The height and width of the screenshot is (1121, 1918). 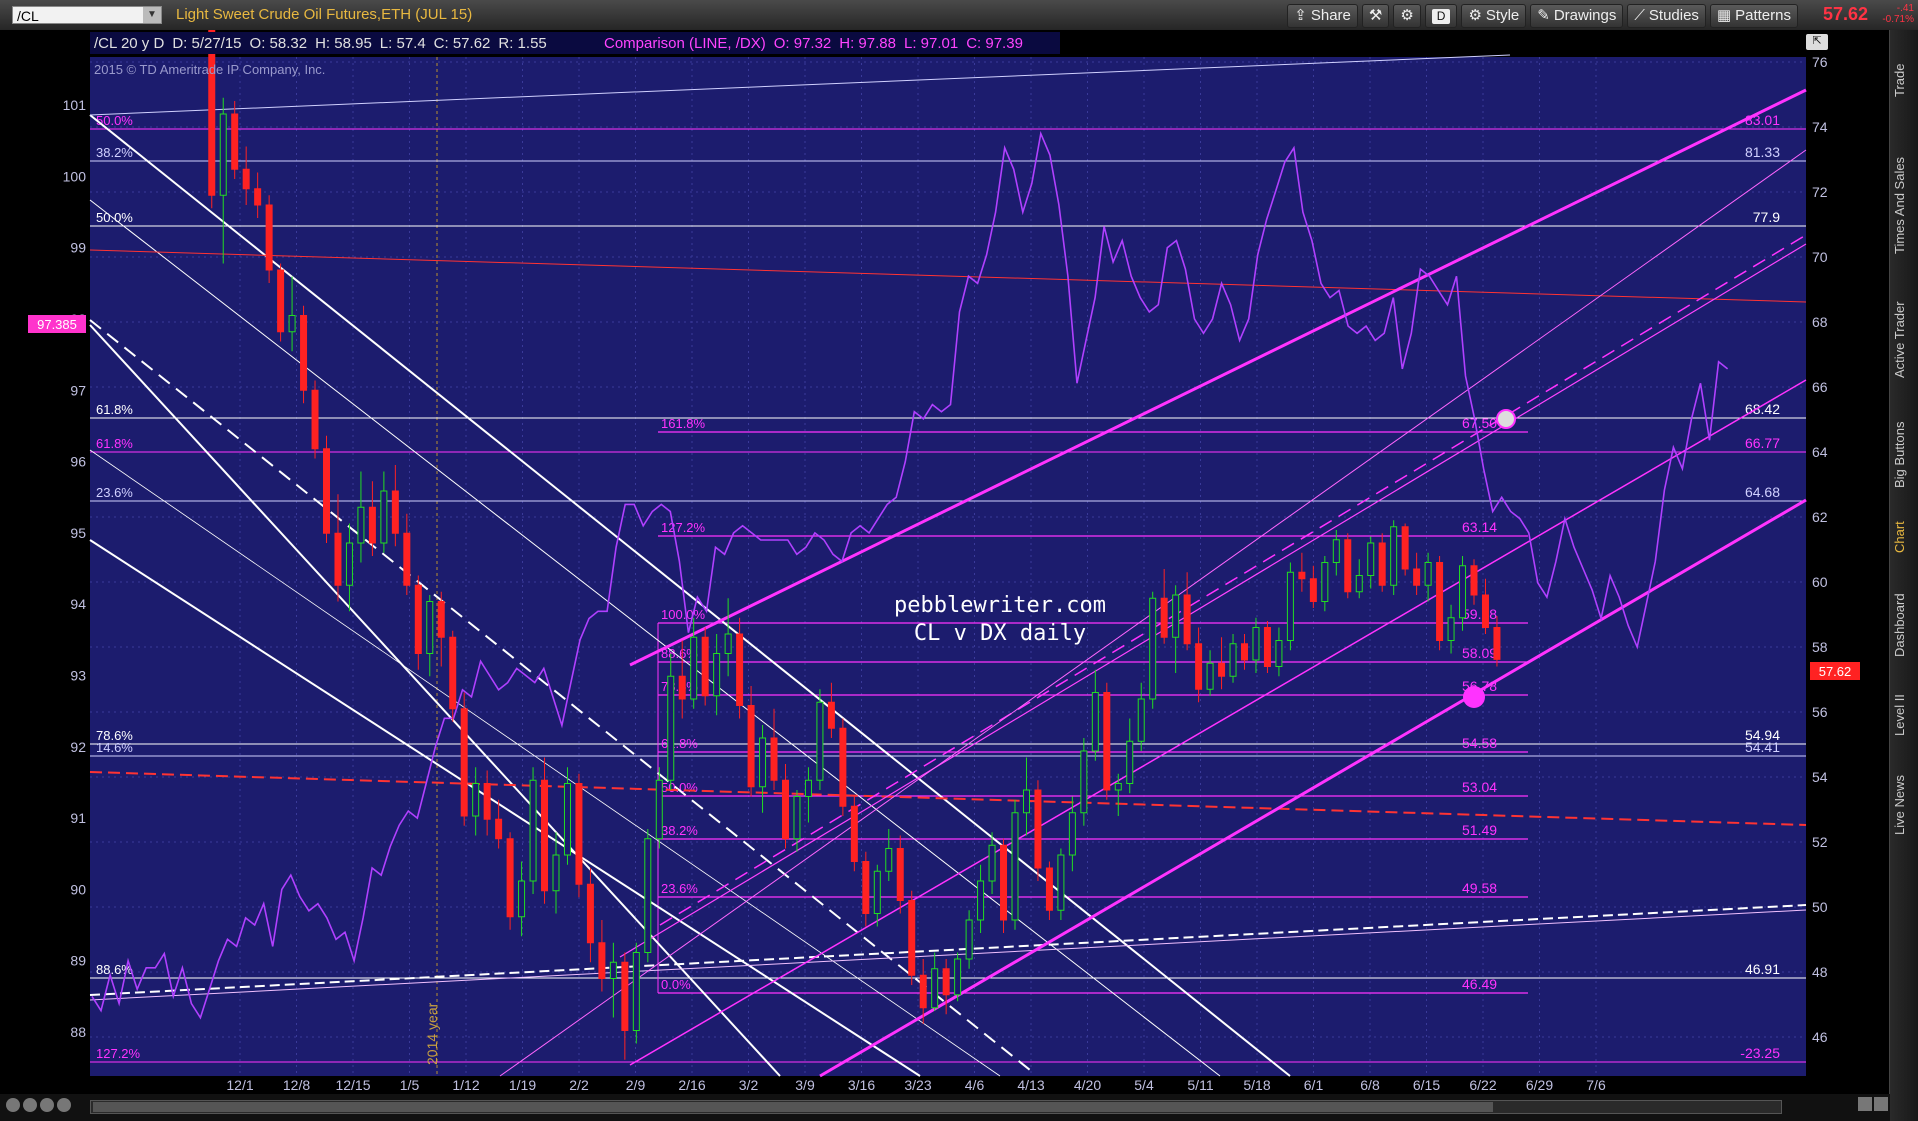 I want to click on tab-active-trader: Active Trader, so click(x=1904, y=340).